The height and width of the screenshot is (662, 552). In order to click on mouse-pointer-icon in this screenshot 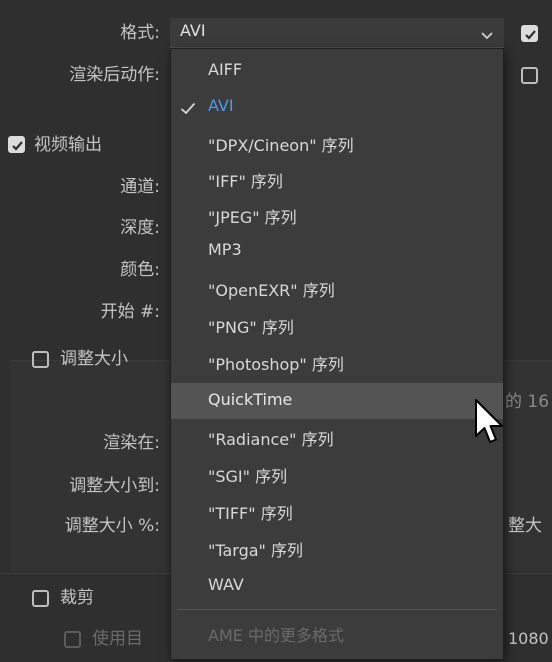, I will do `click(489, 424)`.